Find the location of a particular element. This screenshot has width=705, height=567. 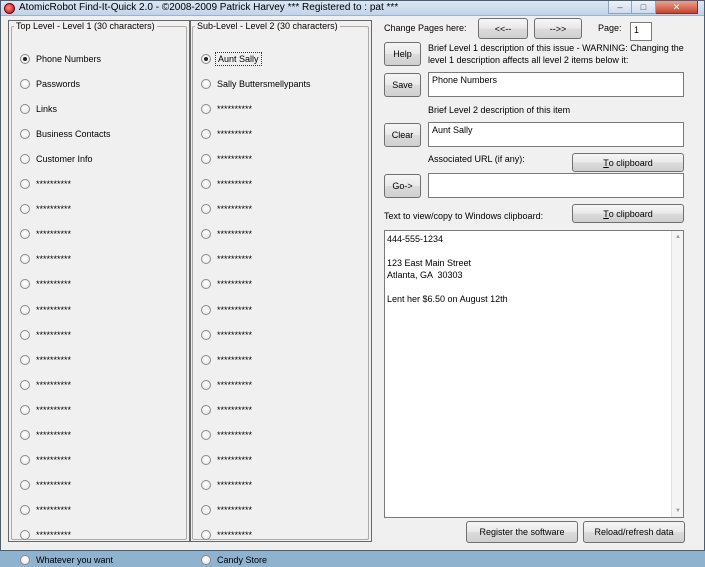

help-button: Help is located at coordinates (402, 54).